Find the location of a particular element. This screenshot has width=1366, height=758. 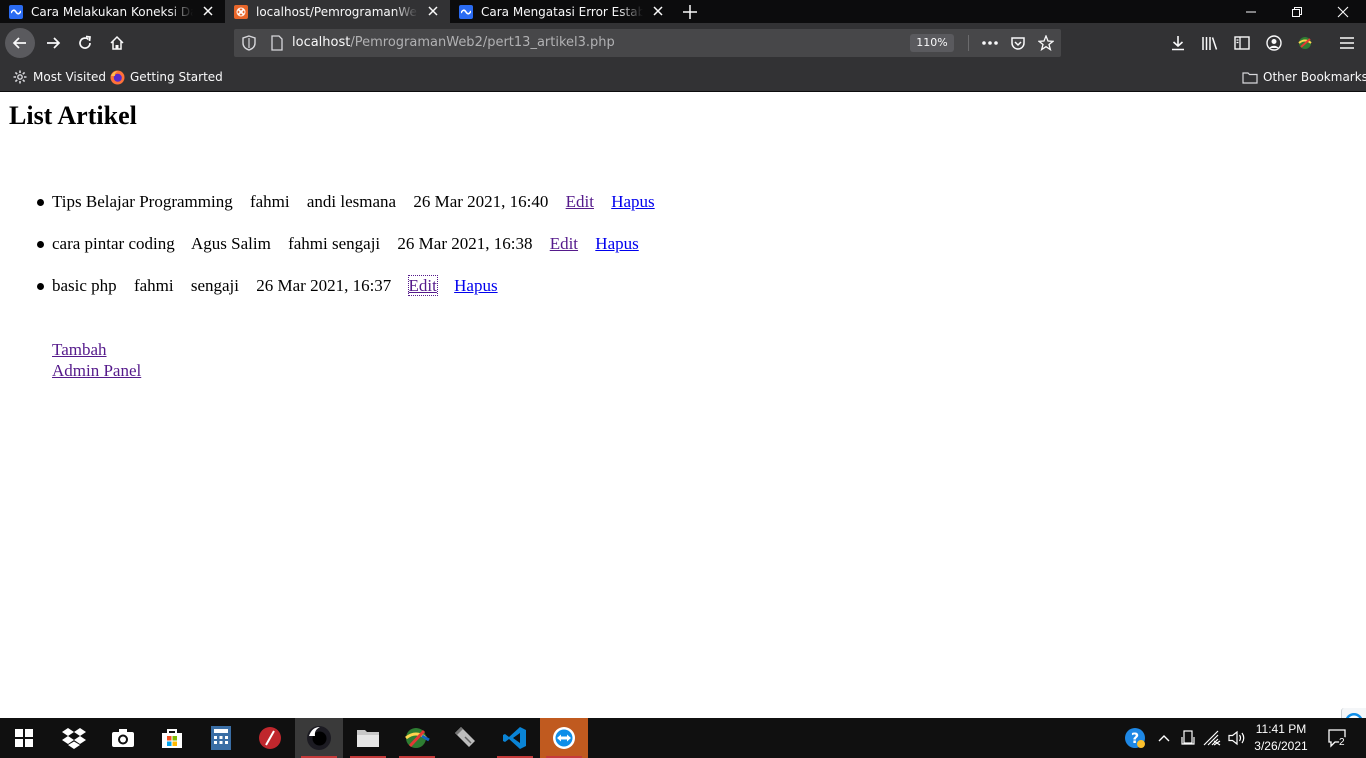

notification-icon is located at coordinates (1338, 738).